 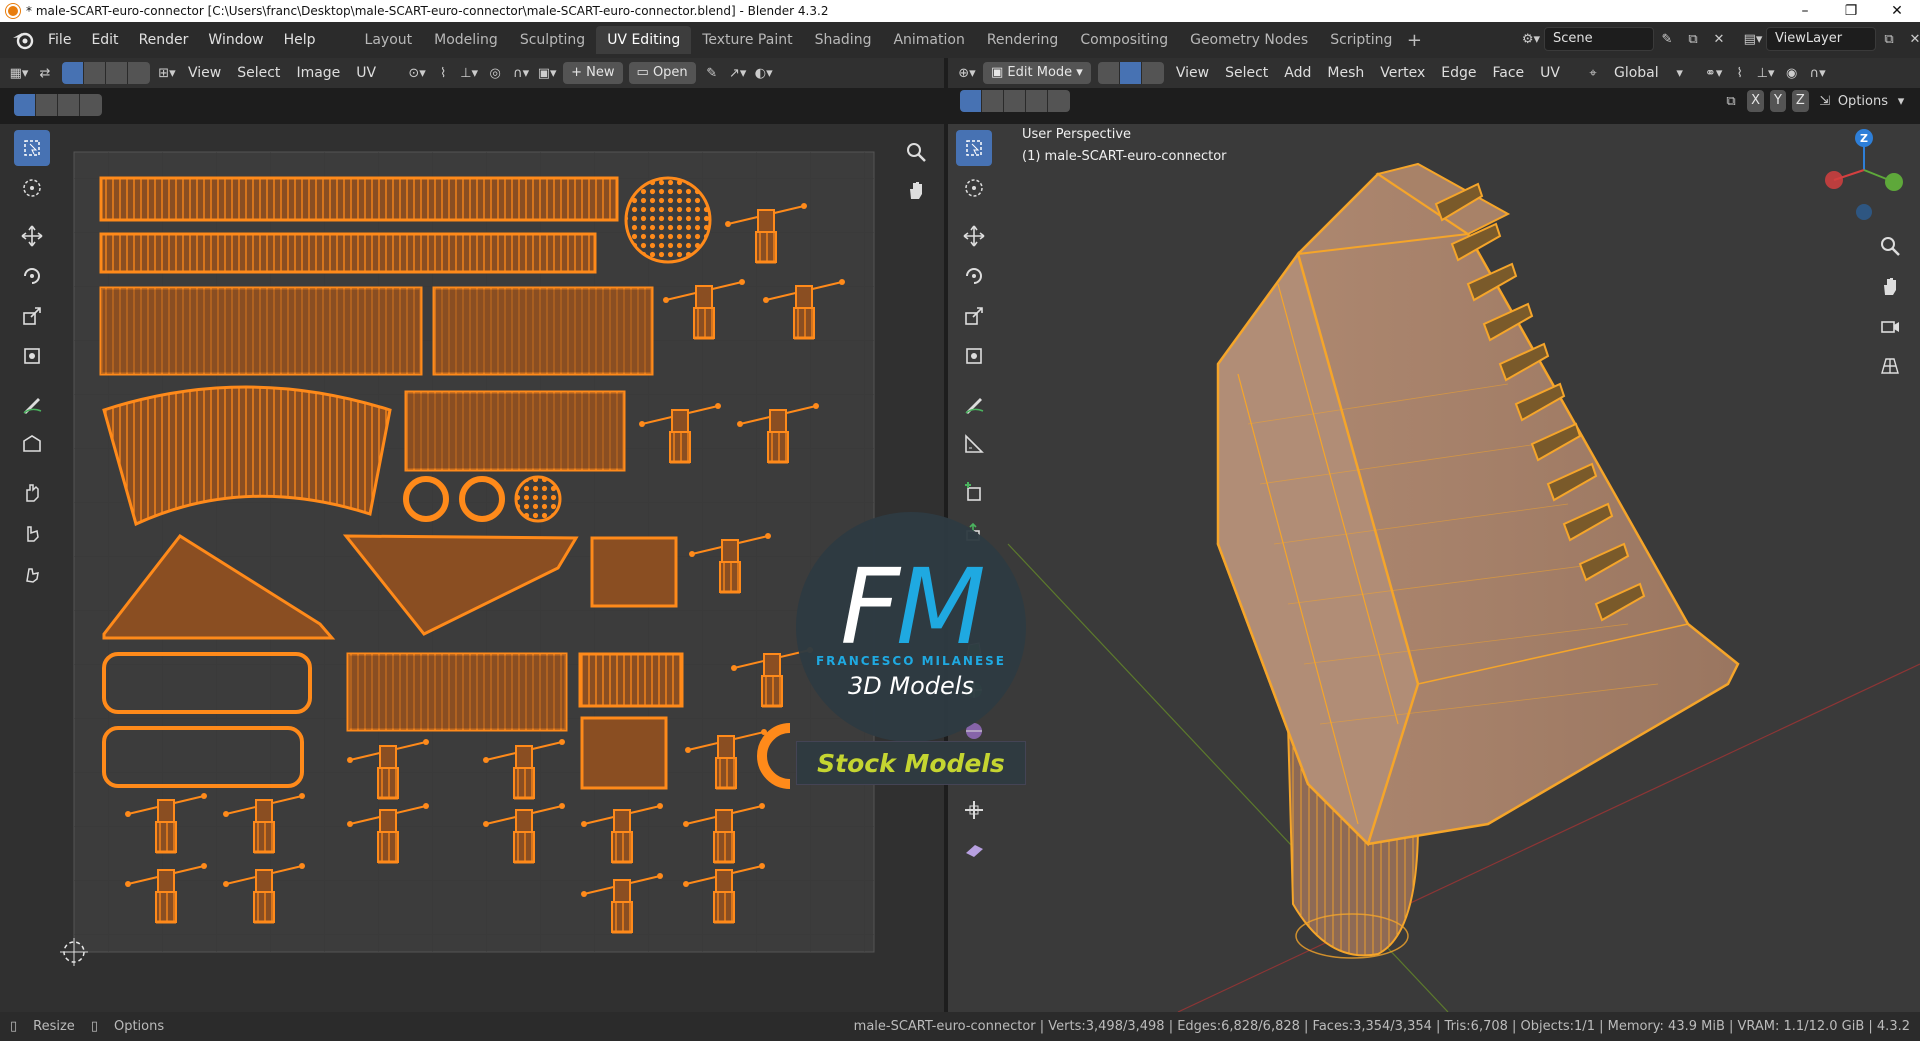 I want to click on mirror-z-toggle: Z, so click(x=1800, y=101).